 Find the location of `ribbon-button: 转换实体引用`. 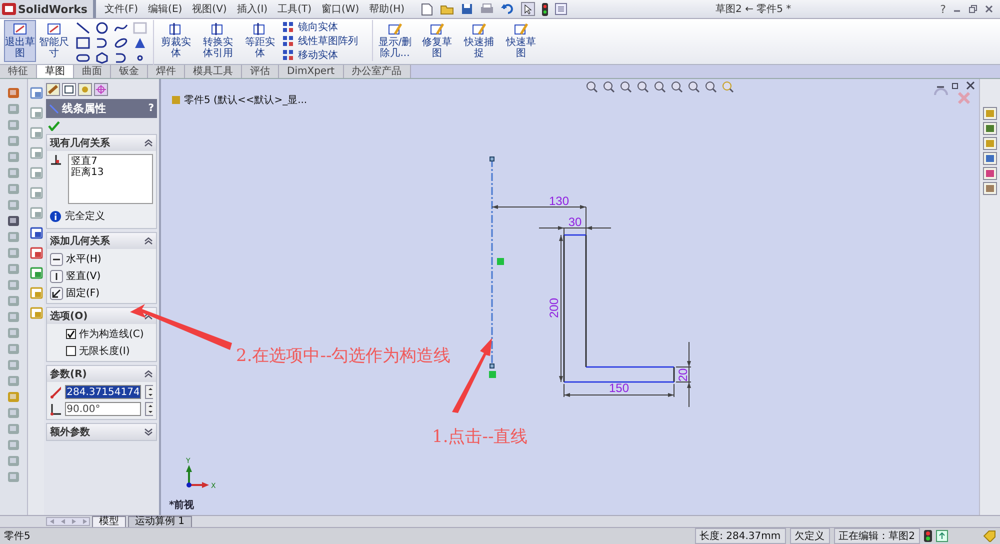

ribbon-button: 转换实体引用 is located at coordinates (218, 41).